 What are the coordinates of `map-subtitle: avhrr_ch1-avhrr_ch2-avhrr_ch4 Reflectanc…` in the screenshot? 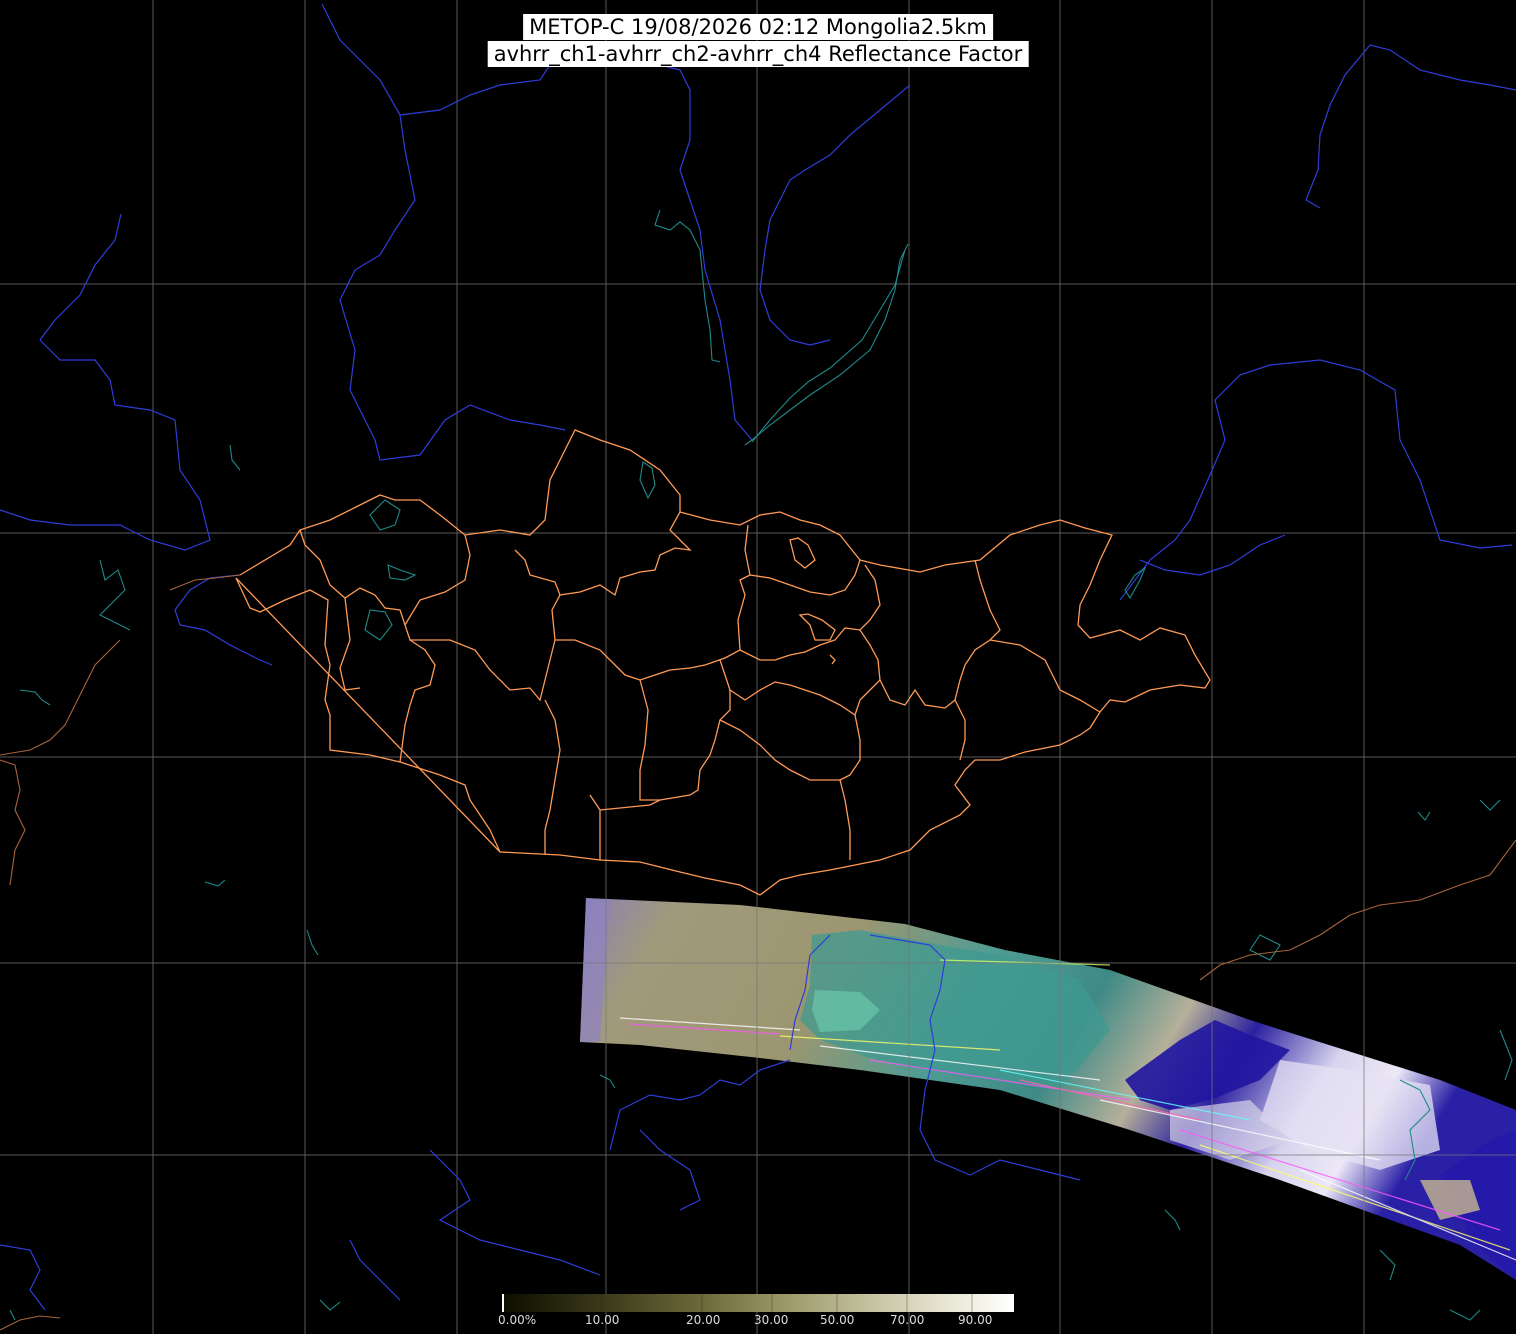 It's located at (758, 54).